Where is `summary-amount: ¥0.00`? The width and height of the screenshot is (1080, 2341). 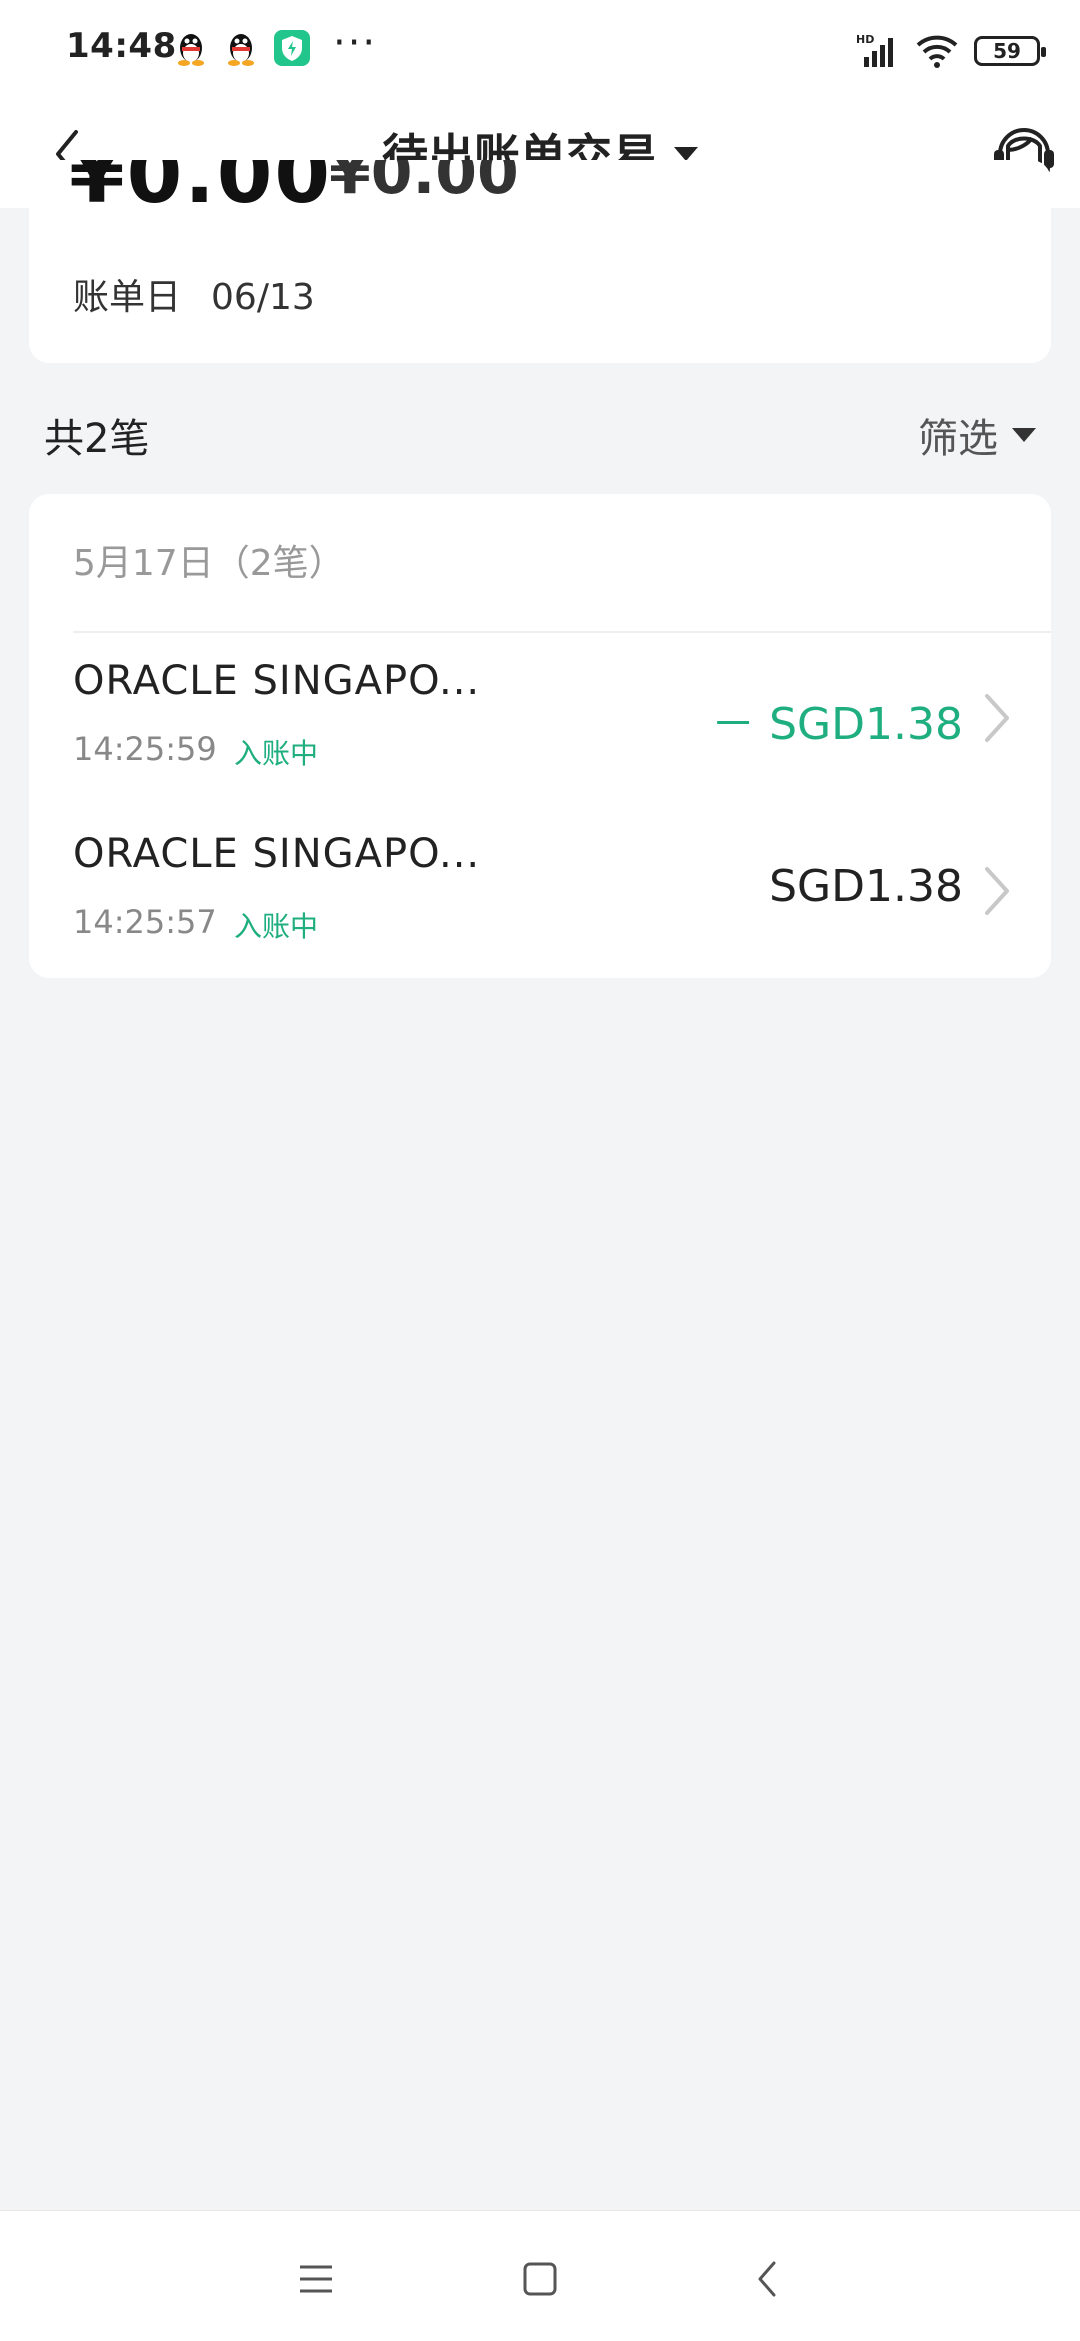
summary-amount: ¥0.00 is located at coordinates (201, 190).